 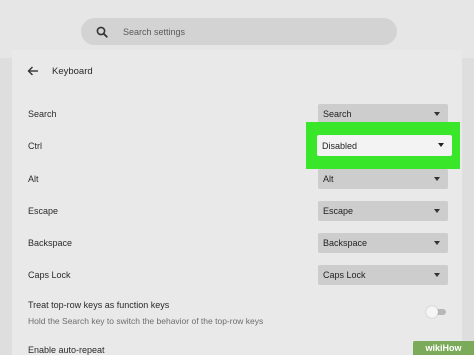 I want to click on row-backspace-key: Backspace Backspace, so click(x=243, y=243).